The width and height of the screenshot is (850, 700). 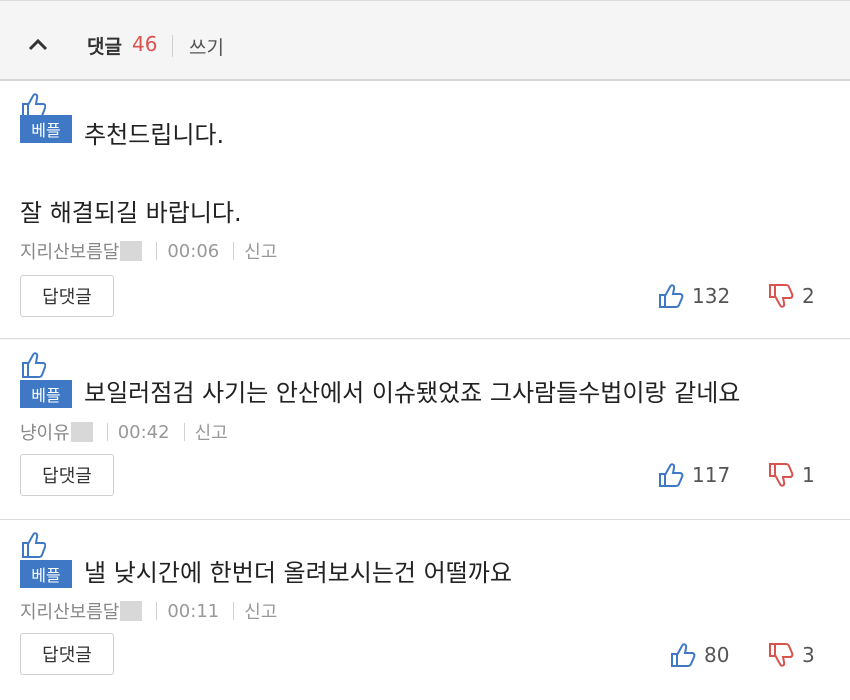 I want to click on comment-author: 냥이유, so click(x=45, y=432).